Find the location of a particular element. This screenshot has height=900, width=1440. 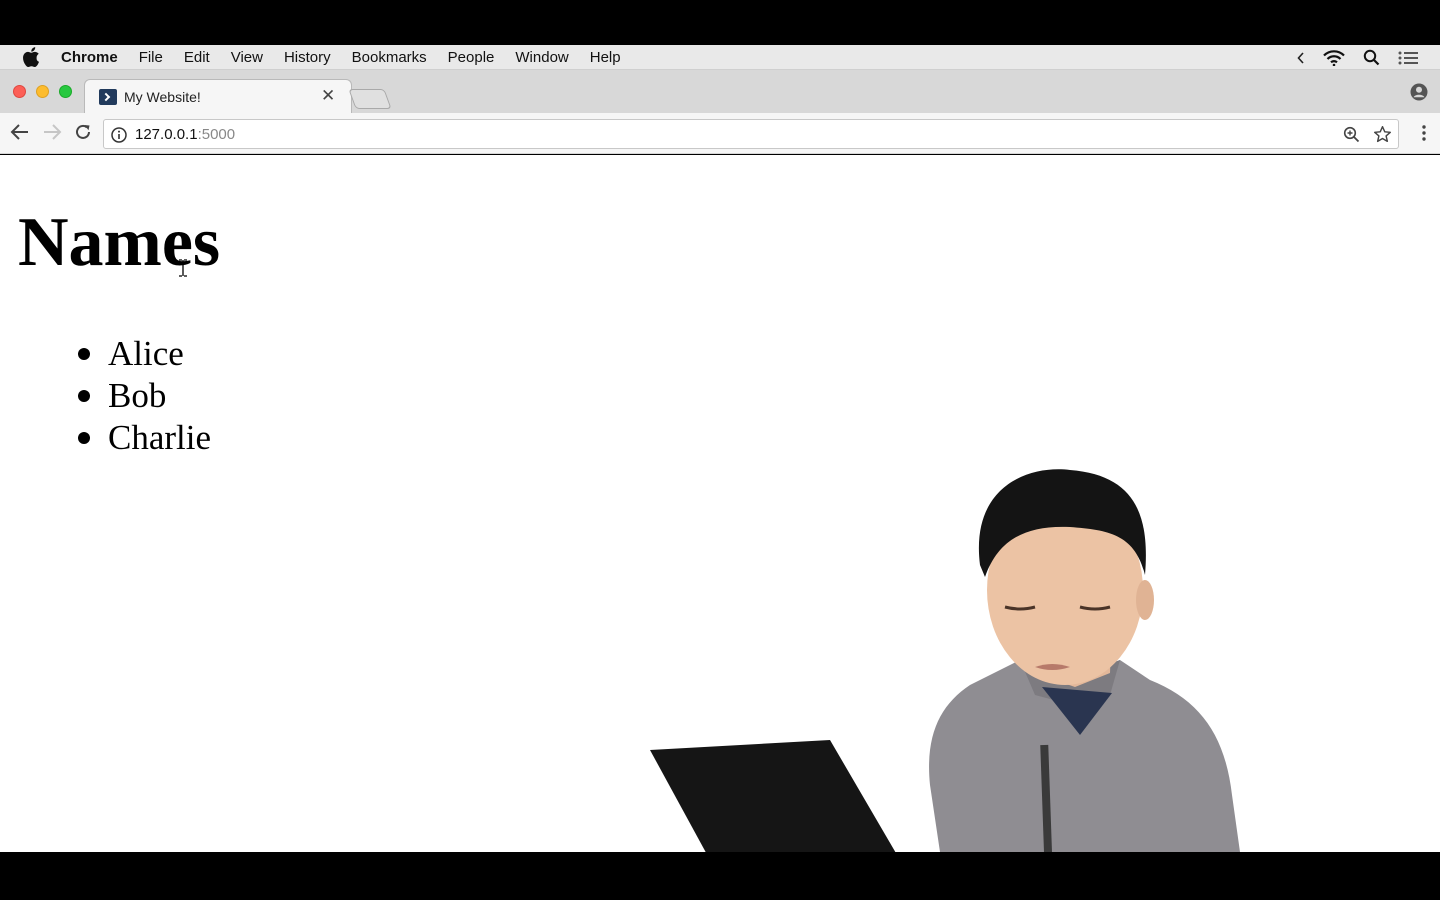

profile-icon is located at coordinates (1419, 94).